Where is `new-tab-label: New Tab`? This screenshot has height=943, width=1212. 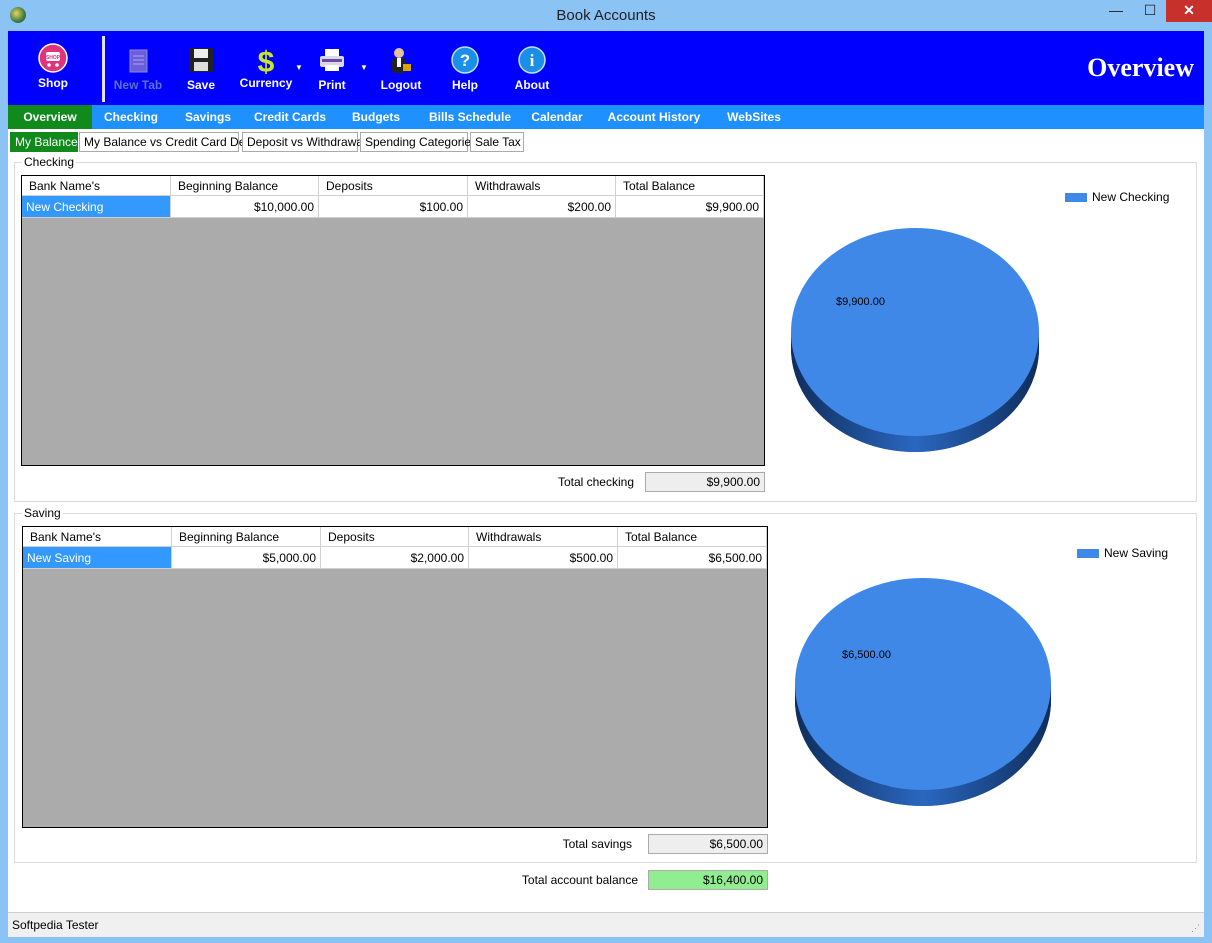 new-tab-label: New Tab is located at coordinates (138, 85).